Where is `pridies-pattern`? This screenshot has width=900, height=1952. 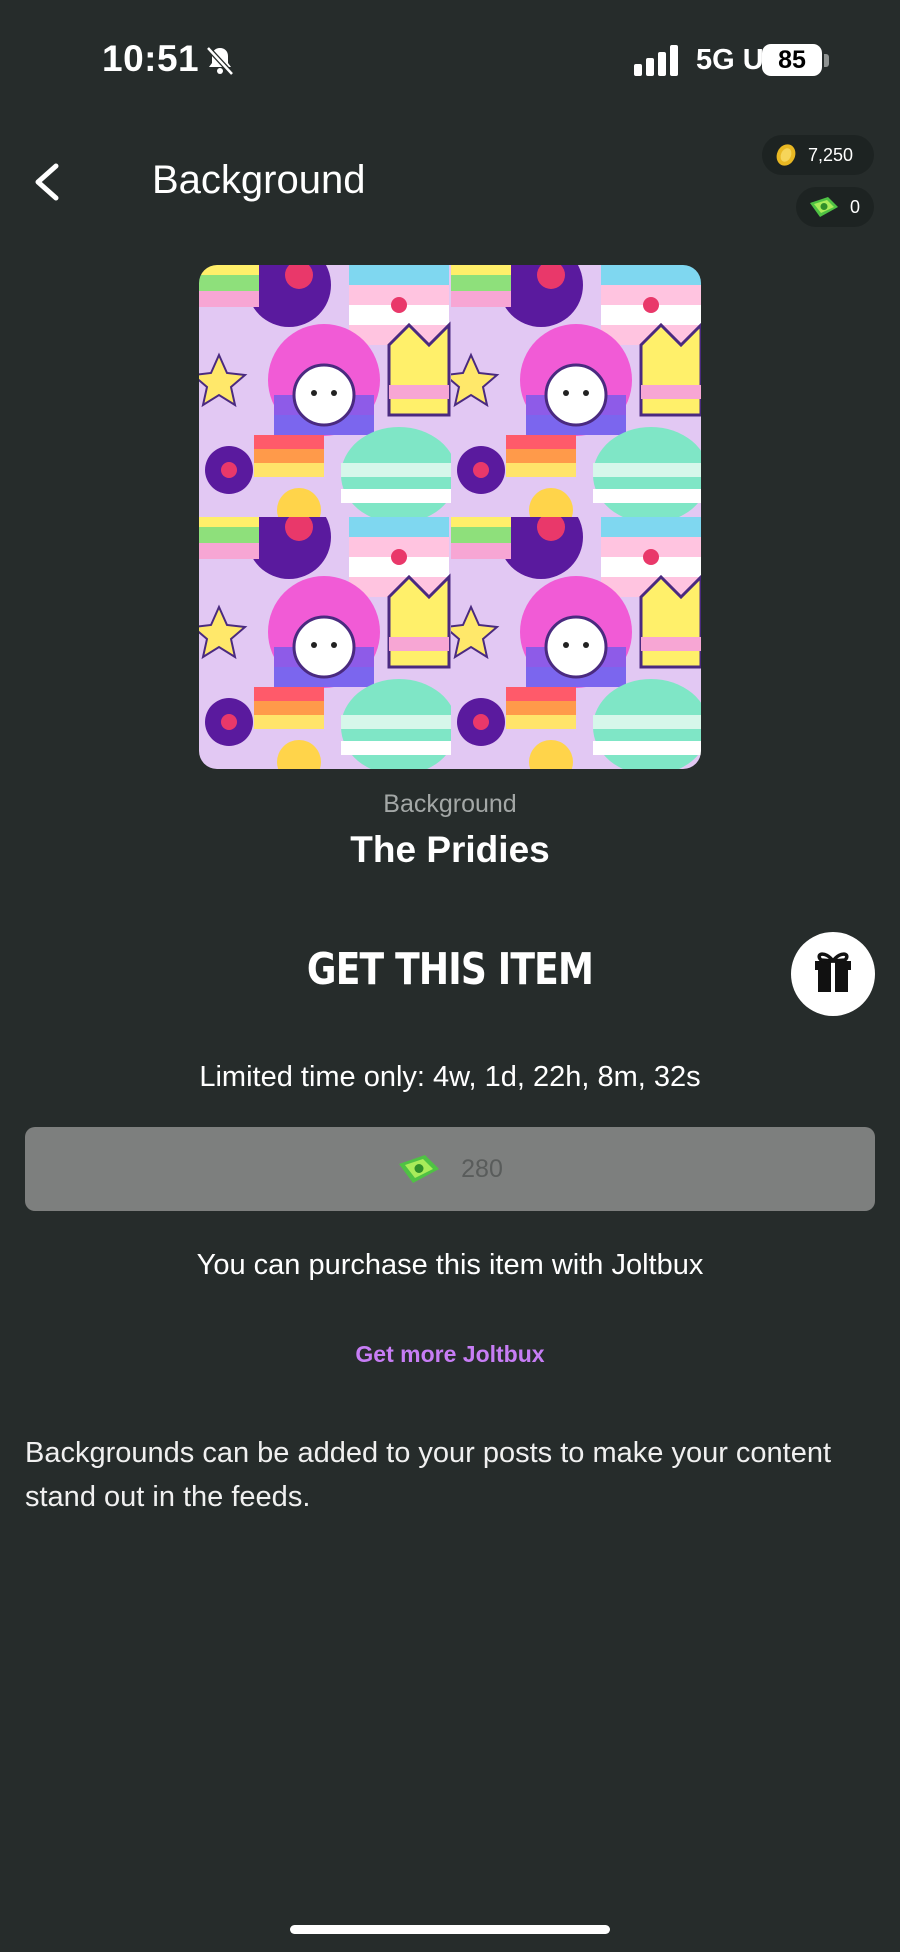
pridies-pattern is located at coordinates (450, 517).